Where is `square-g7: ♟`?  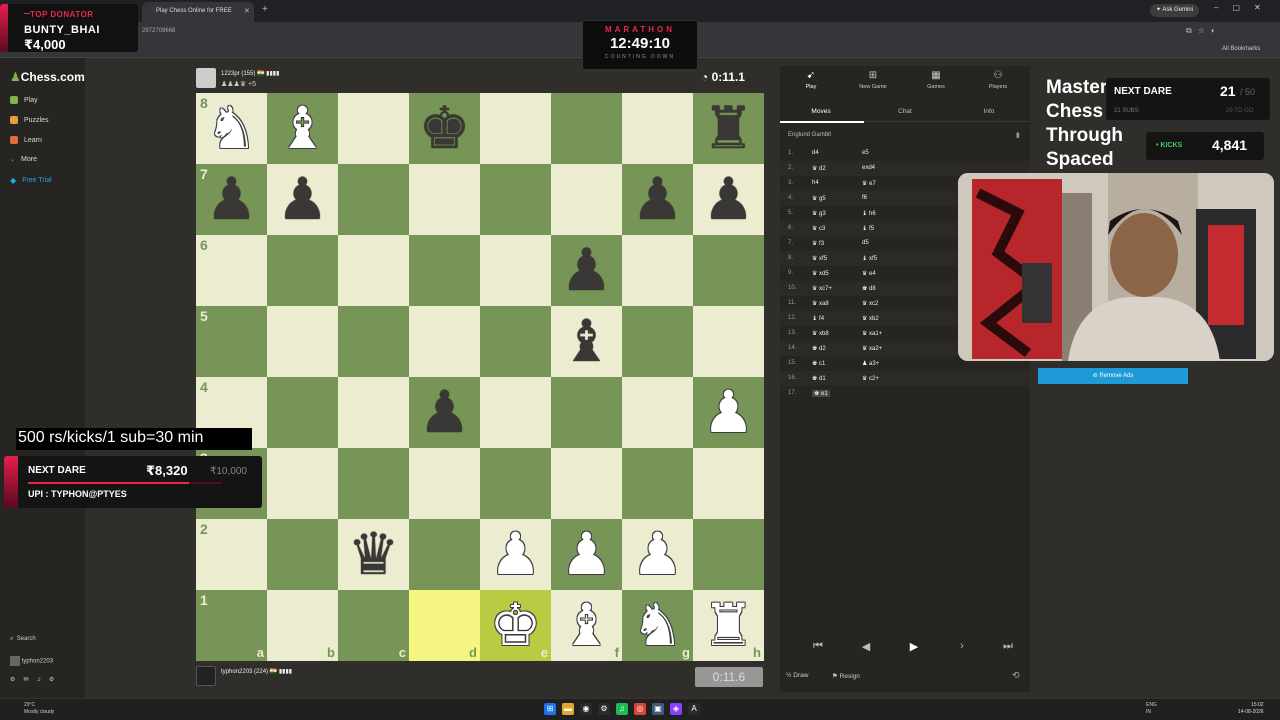
square-g7: ♟ is located at coordinates (657, 199).